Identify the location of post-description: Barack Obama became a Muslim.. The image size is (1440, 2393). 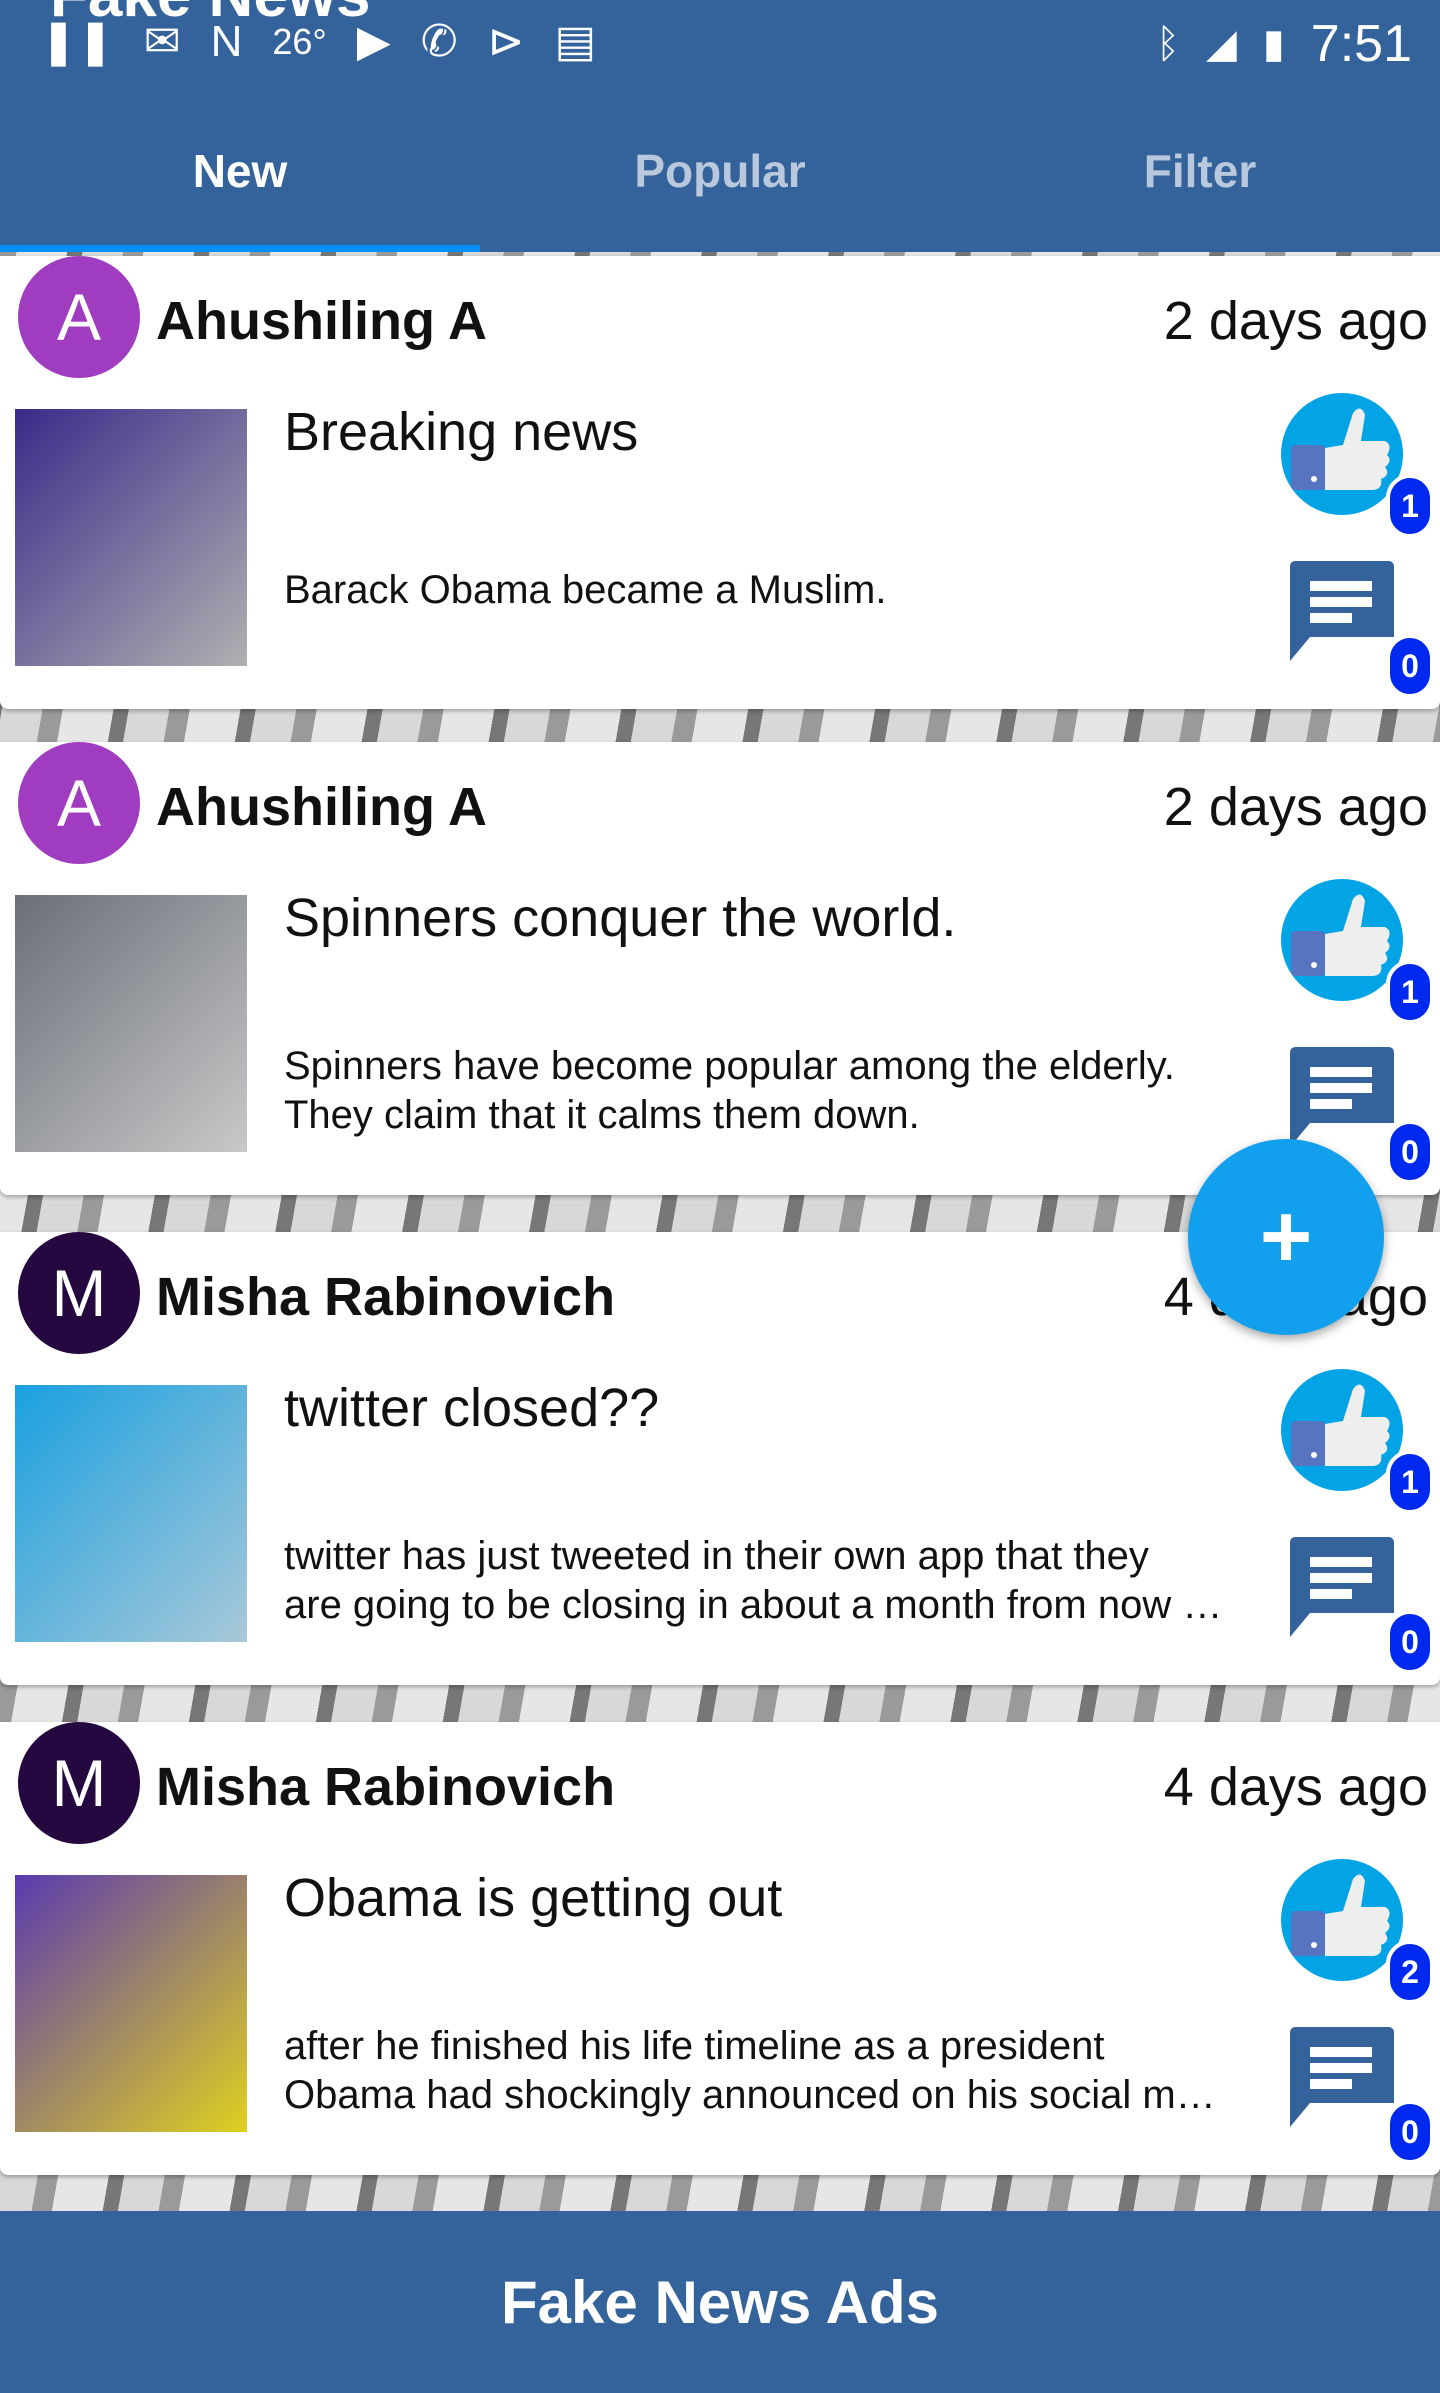
(769, 590).